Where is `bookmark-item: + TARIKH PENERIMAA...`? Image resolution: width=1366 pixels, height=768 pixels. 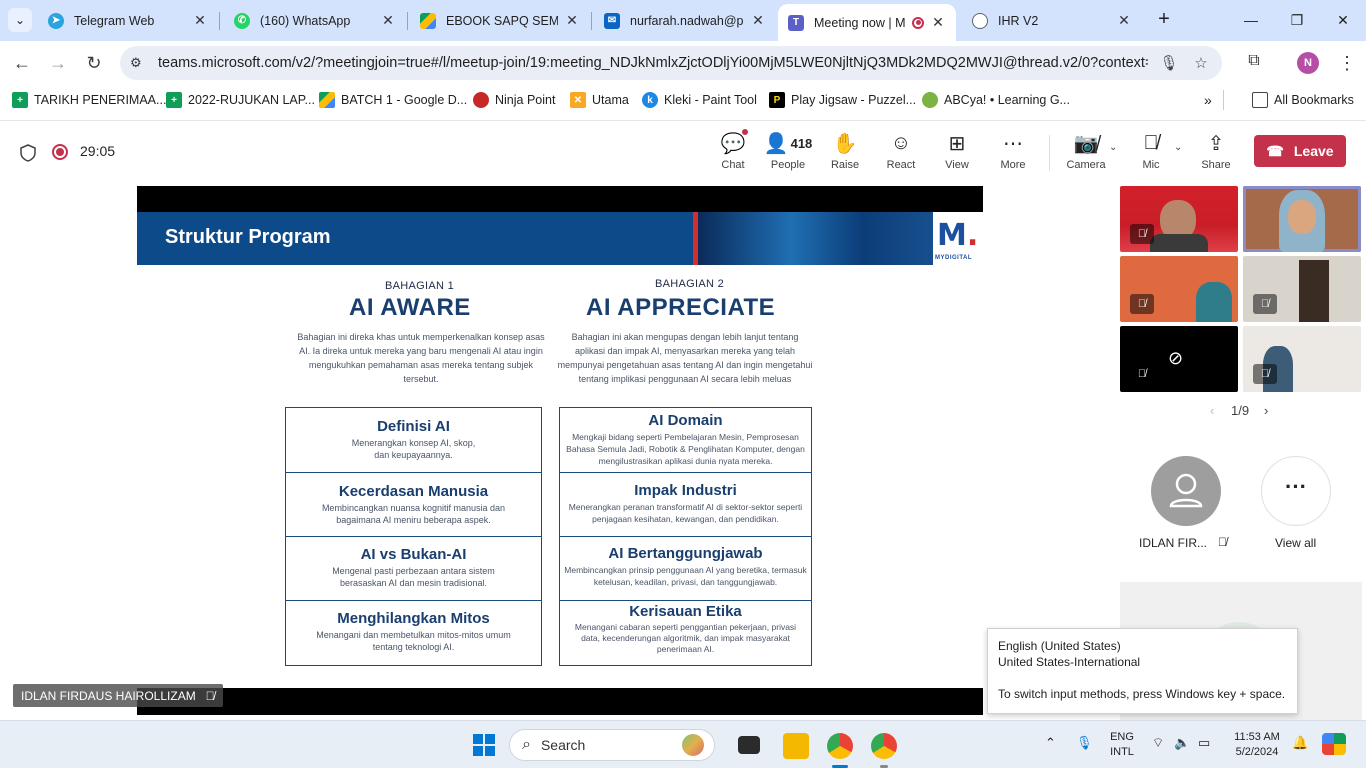 bookmark-item: + TARIKH PENERIMAA... is located at coordinates (89, 100).